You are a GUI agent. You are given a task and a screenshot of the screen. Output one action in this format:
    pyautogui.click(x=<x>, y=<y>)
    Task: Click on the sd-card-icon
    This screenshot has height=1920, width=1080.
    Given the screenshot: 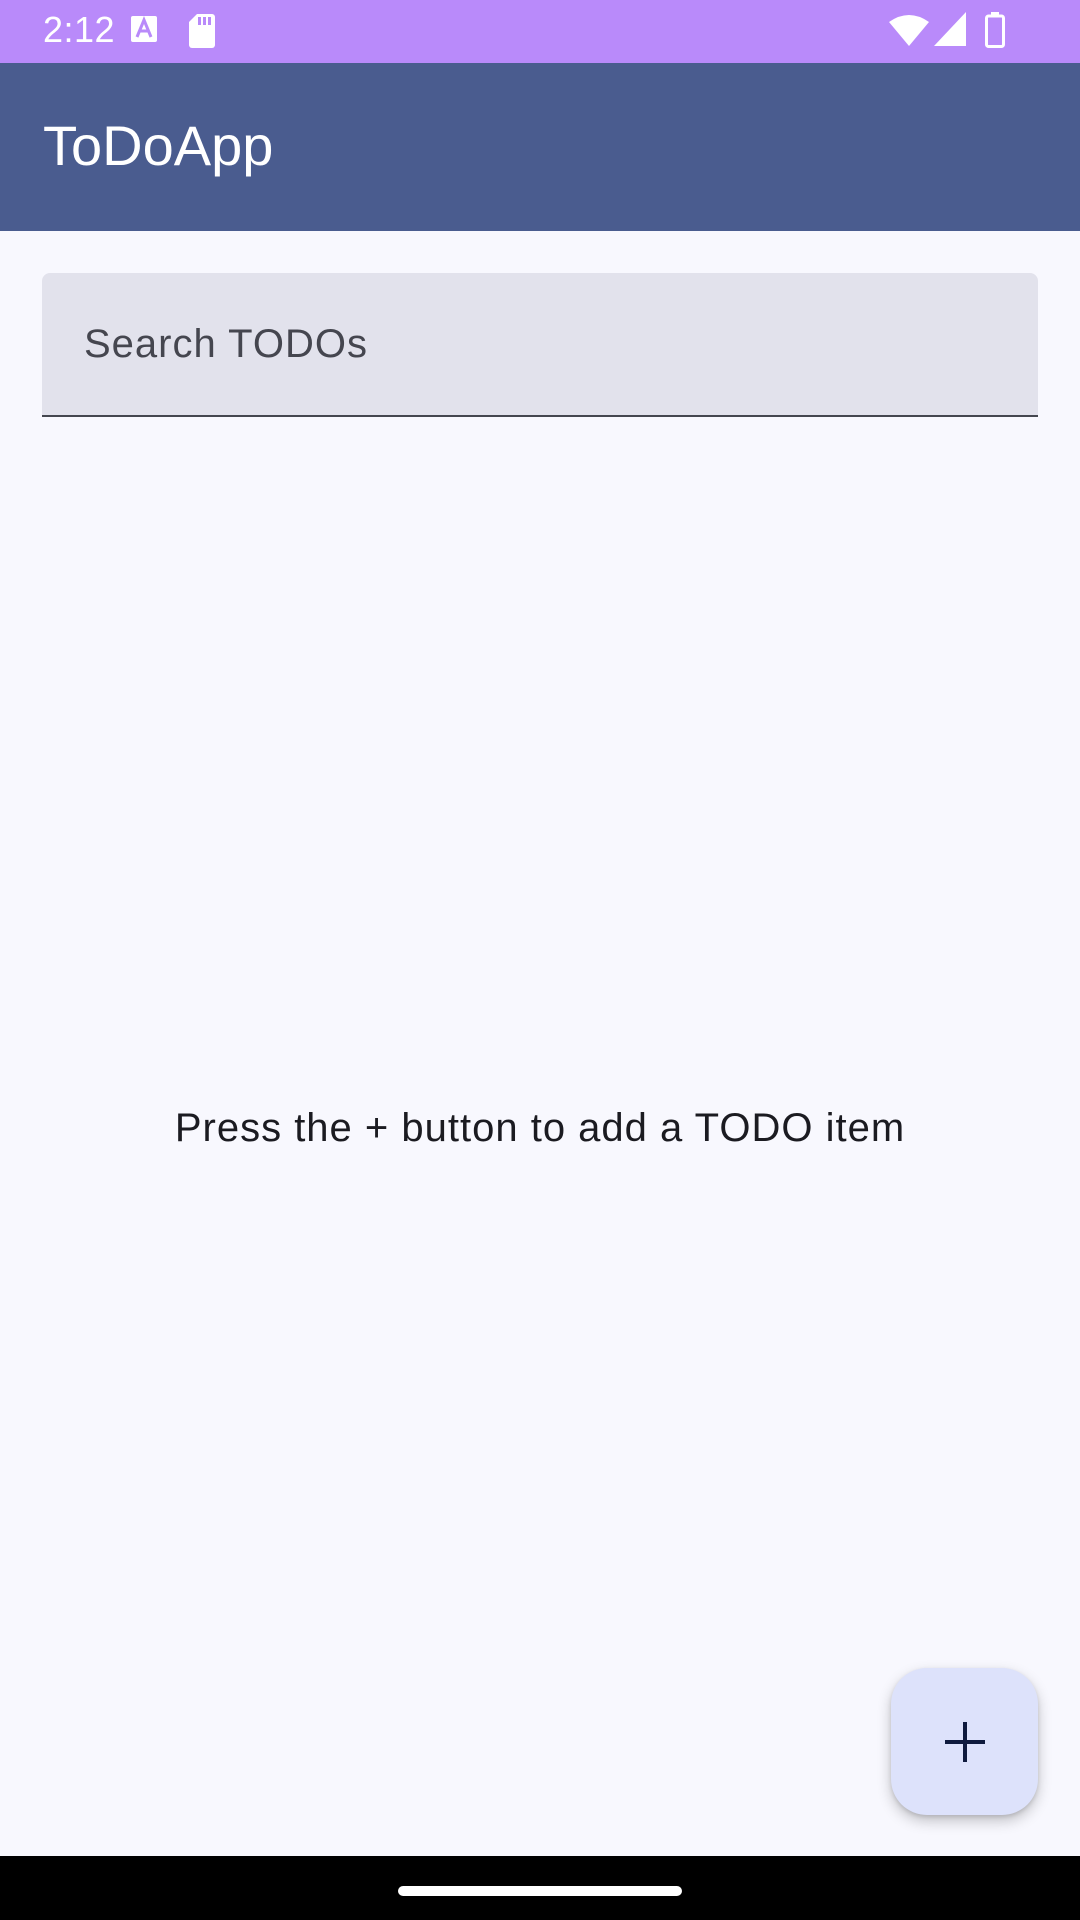 What is the action you would take?
    pyautogui.click(x=202, y=31)
    